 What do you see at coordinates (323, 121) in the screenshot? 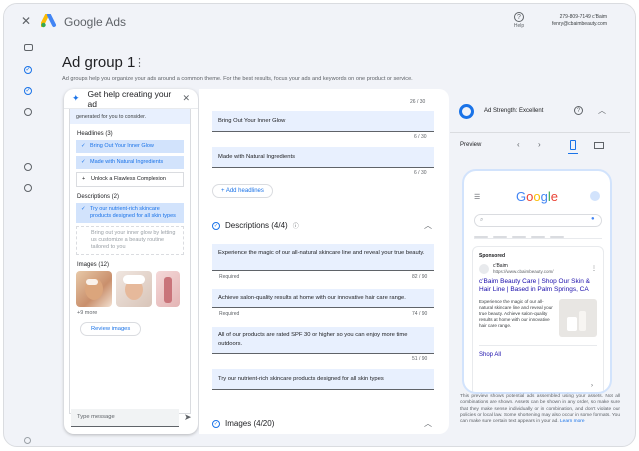
I see `headline-field: Bring Out Your Inner Glow` at bounding box center [323, 121].